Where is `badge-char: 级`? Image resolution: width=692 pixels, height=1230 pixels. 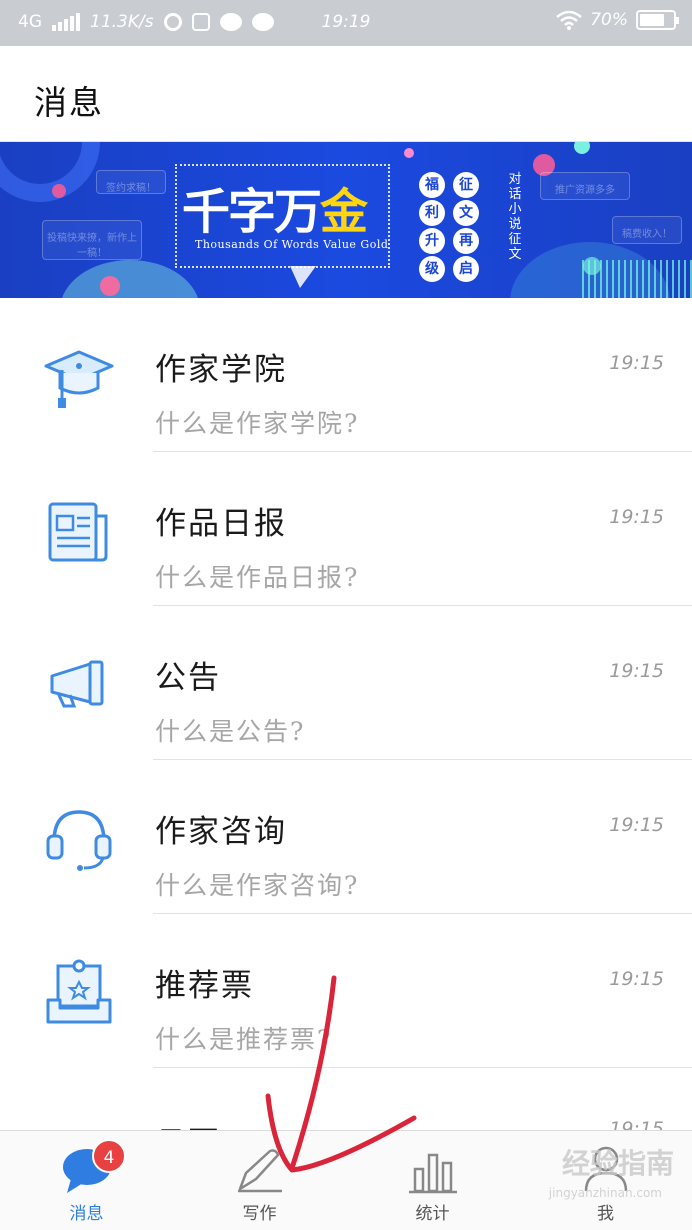 badge-char: 级 is located at coordinates (432, 269).